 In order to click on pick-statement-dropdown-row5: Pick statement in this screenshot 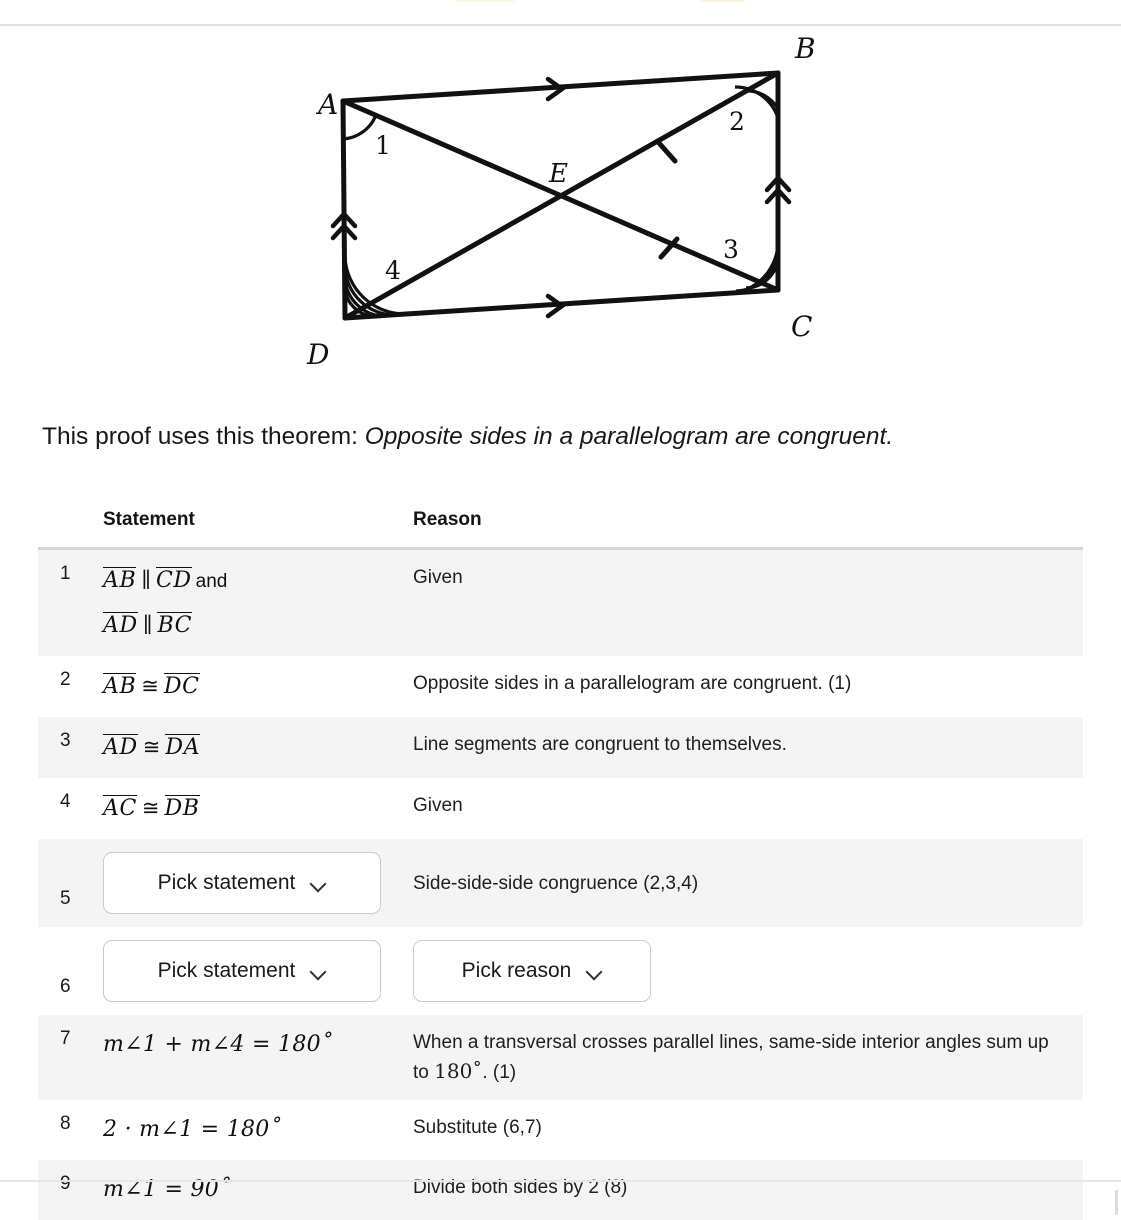, I will do `click(242, 883)`.